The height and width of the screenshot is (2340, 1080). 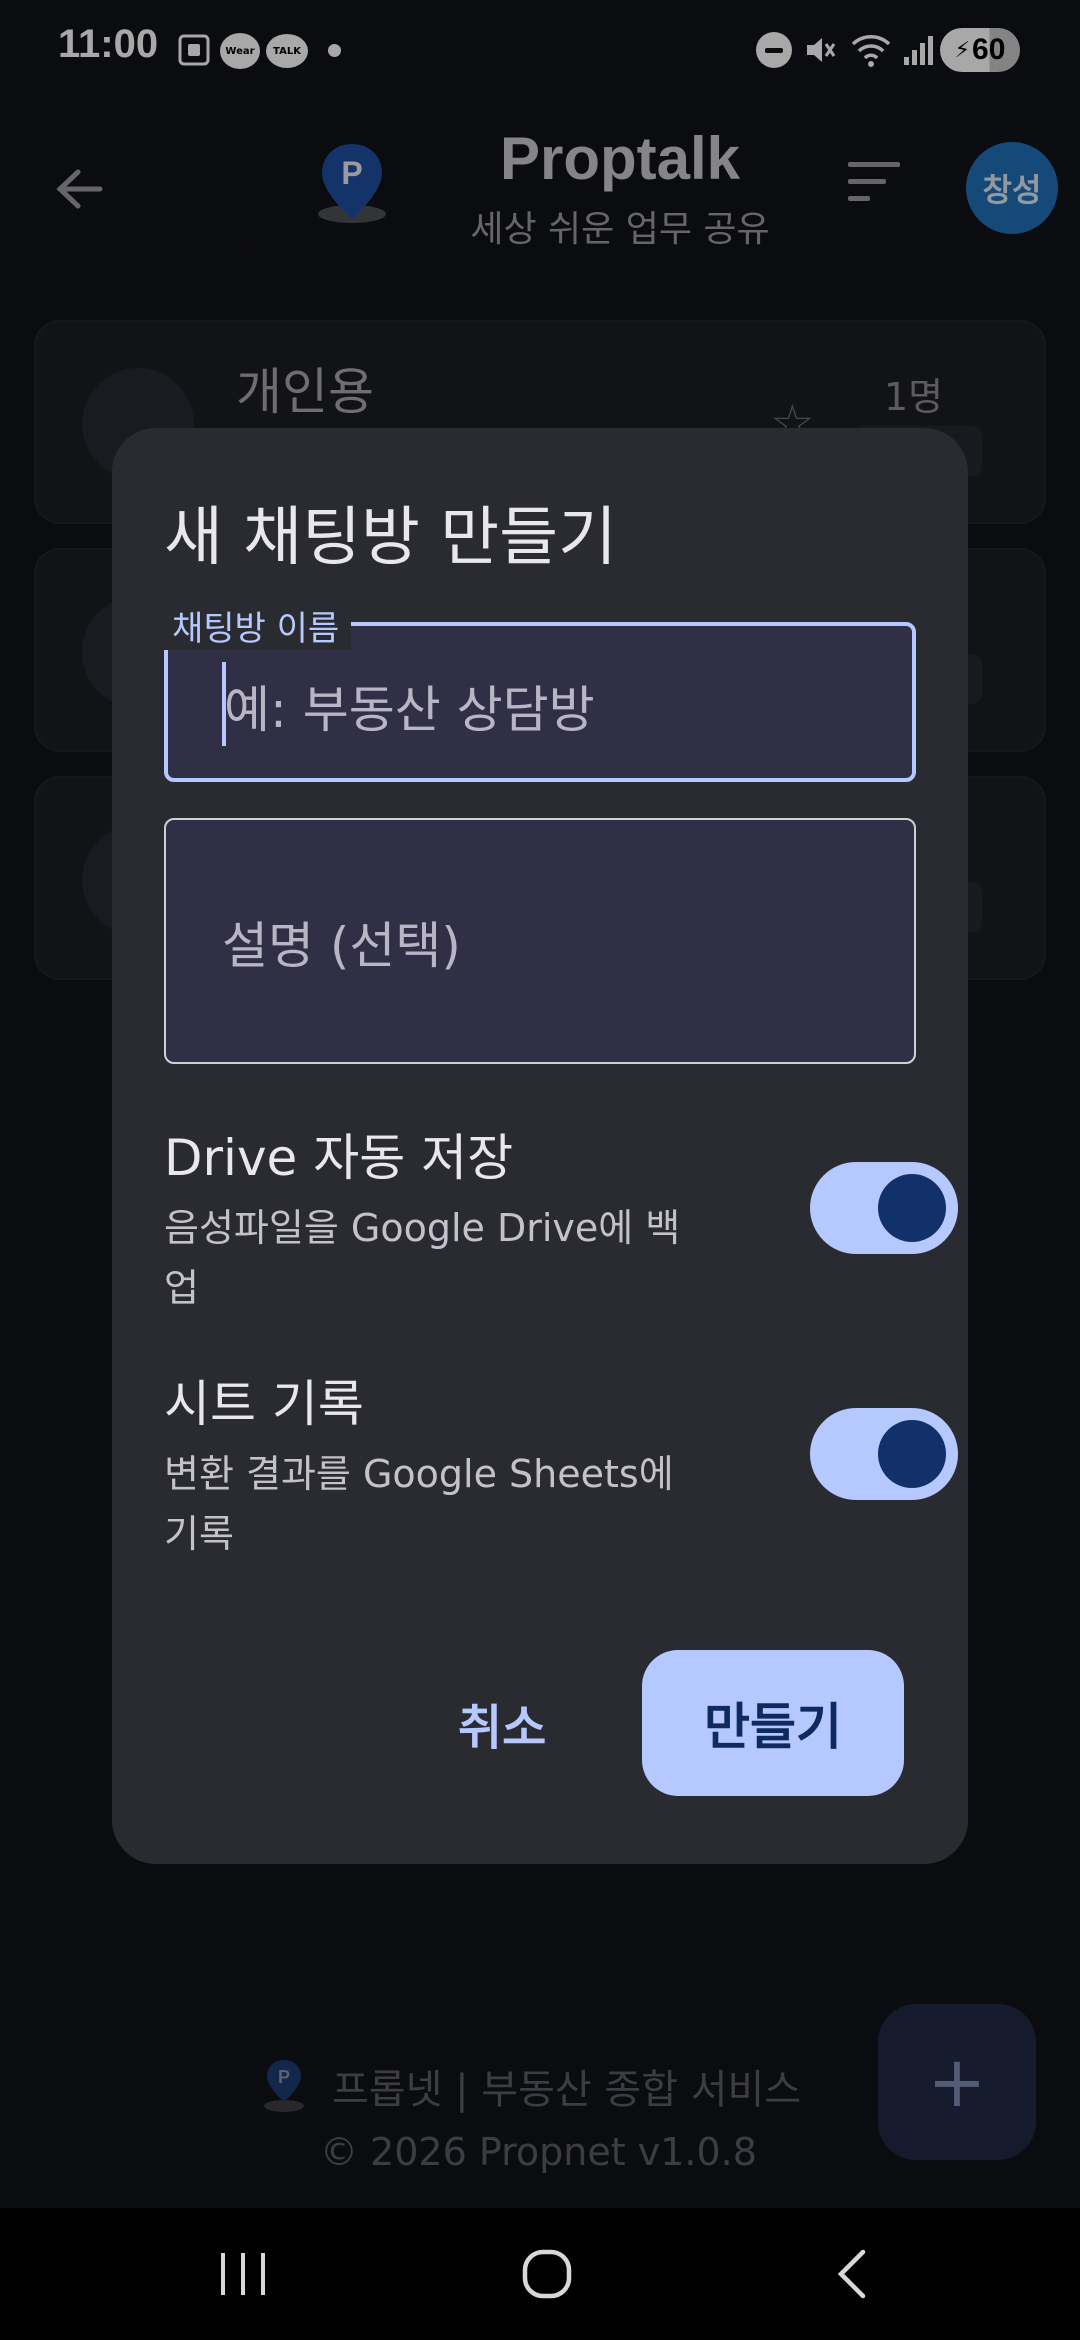 What do you see at coordinates (540, 941) in the screenshot?
I see `description-field: 설명 (선택)` at bounding box center [540, 941].